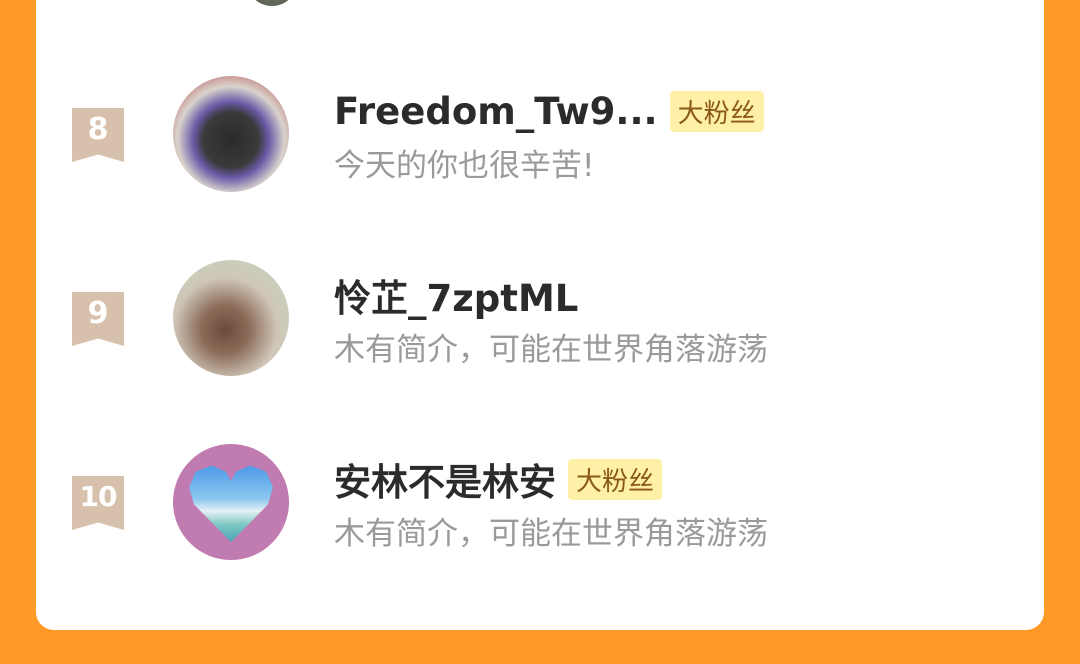 The height and width of the screenshot is (664, 1080). What do you see at coordinates (98, 319) in the screenshot?
I see `rank-ribbon: 9` at bounding box center [98, 319].